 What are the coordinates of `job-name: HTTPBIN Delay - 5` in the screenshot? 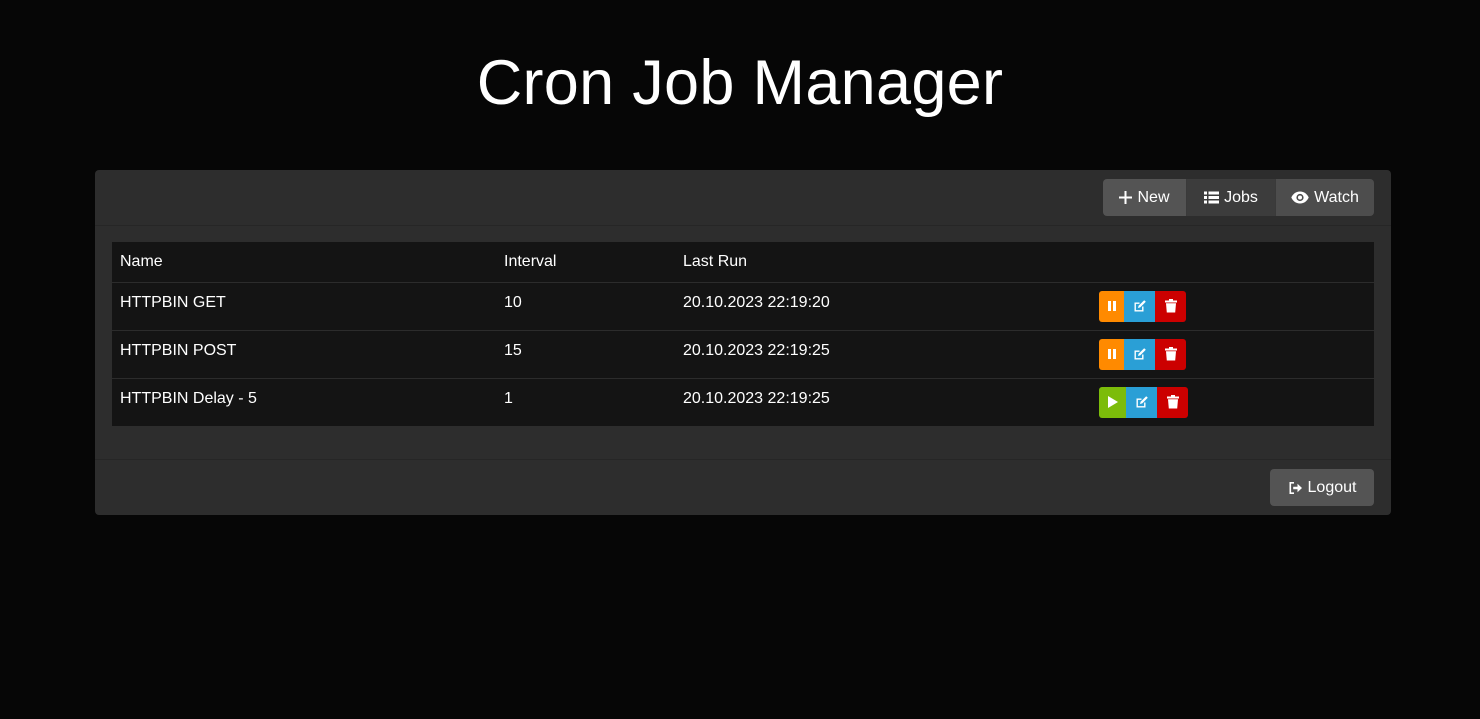 It's located at (188, 398).